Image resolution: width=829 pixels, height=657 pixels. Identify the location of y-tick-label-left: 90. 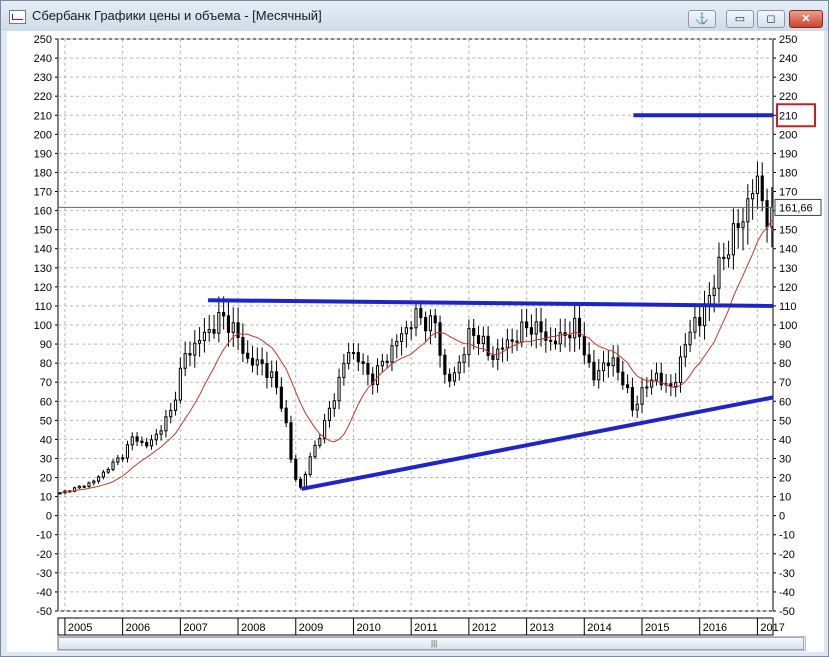
(46, 345).